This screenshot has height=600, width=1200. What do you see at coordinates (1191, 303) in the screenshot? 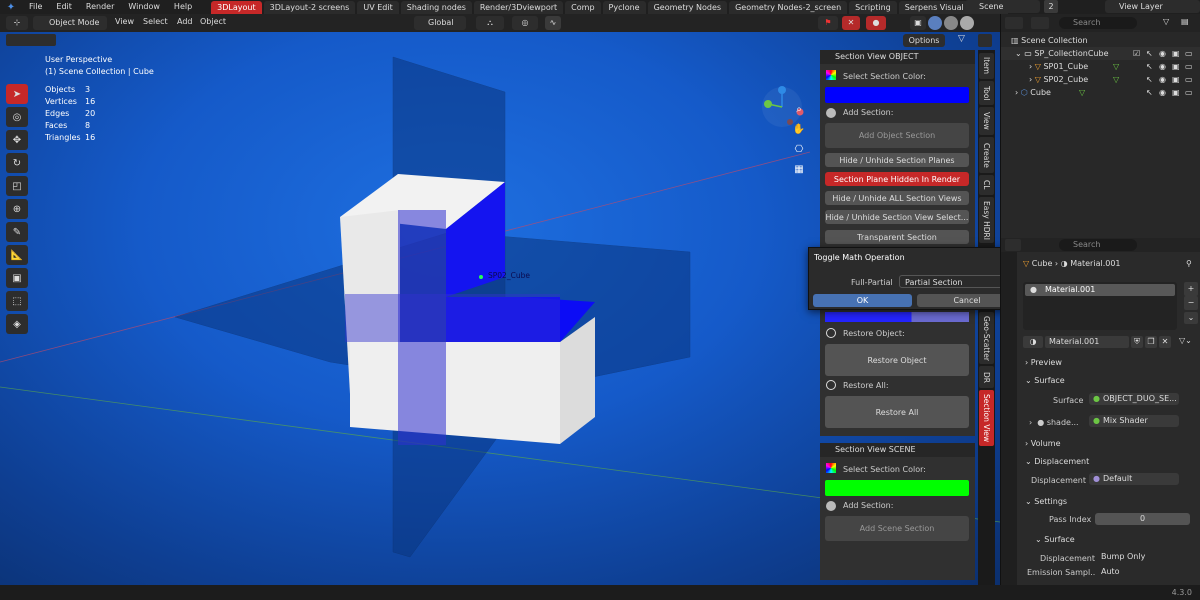
I see `remove-slot-button: −` at bounding box center [1191, 303].